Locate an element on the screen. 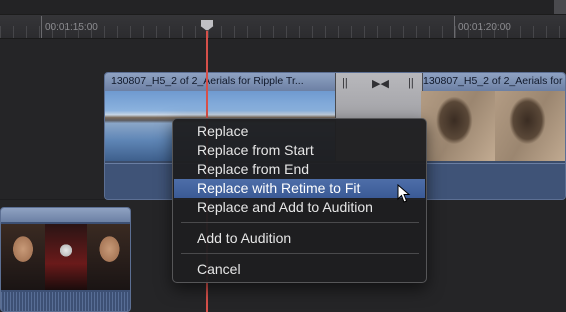  timecode-label-2: 00:01:20:00 is located at coordinates (484, 27).